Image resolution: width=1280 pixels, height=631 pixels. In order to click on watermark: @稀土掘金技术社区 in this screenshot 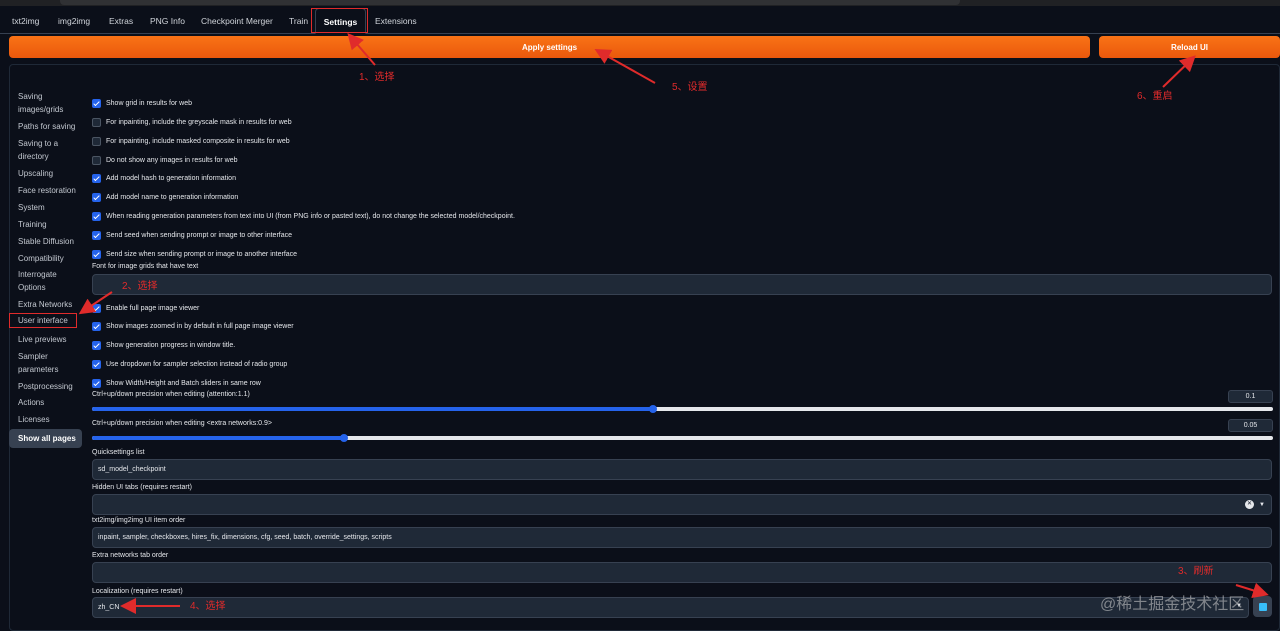, I will do `click(1172, 604)`.